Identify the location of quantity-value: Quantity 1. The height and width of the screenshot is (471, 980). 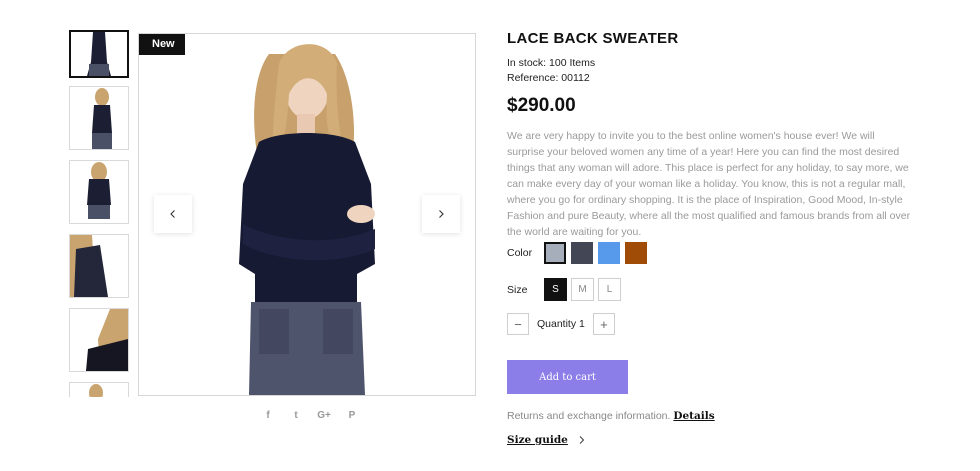
(561, 324).